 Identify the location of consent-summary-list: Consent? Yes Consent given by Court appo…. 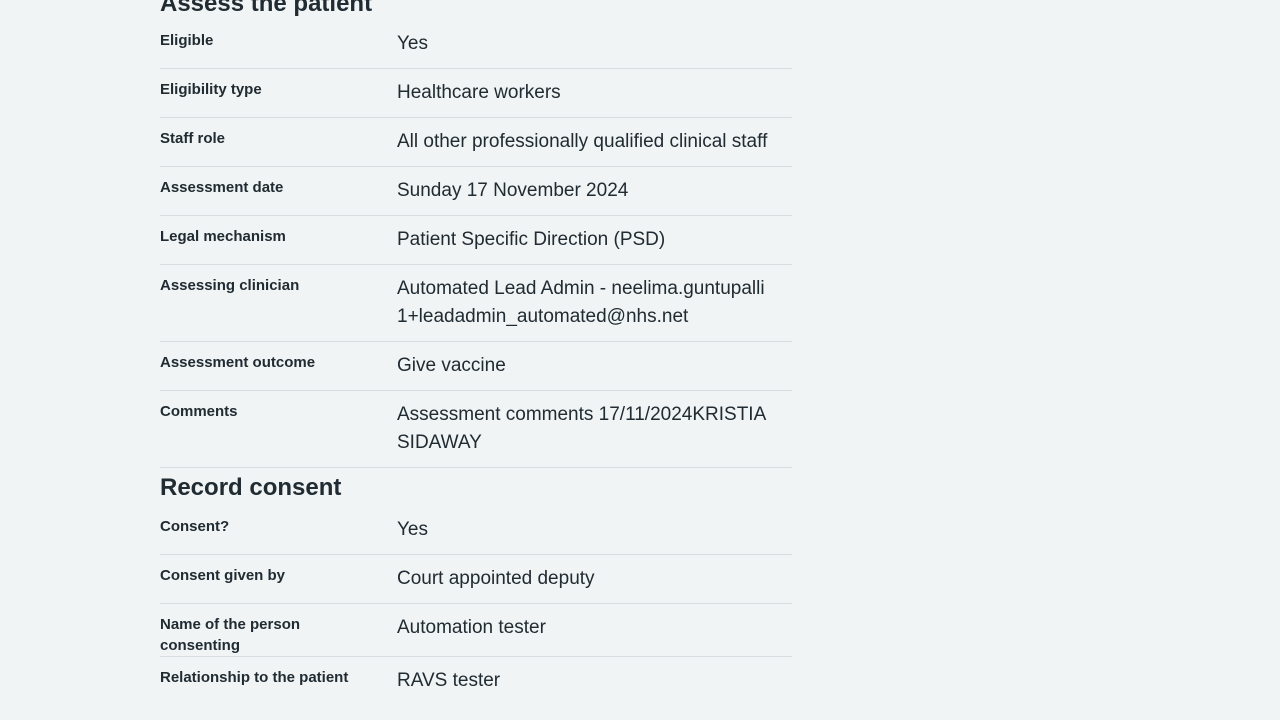
(476, 605).